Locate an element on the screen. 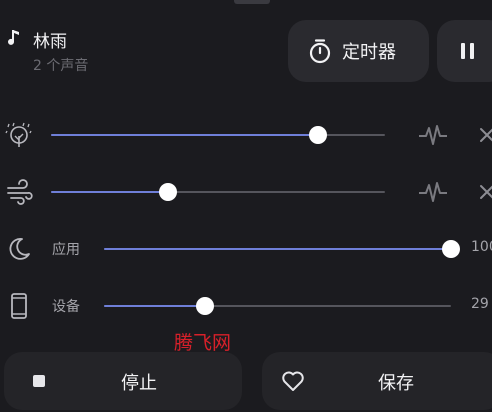 This screenshot has width=492, height=412. save-button: 保存 is located at coordinates (377, 381).